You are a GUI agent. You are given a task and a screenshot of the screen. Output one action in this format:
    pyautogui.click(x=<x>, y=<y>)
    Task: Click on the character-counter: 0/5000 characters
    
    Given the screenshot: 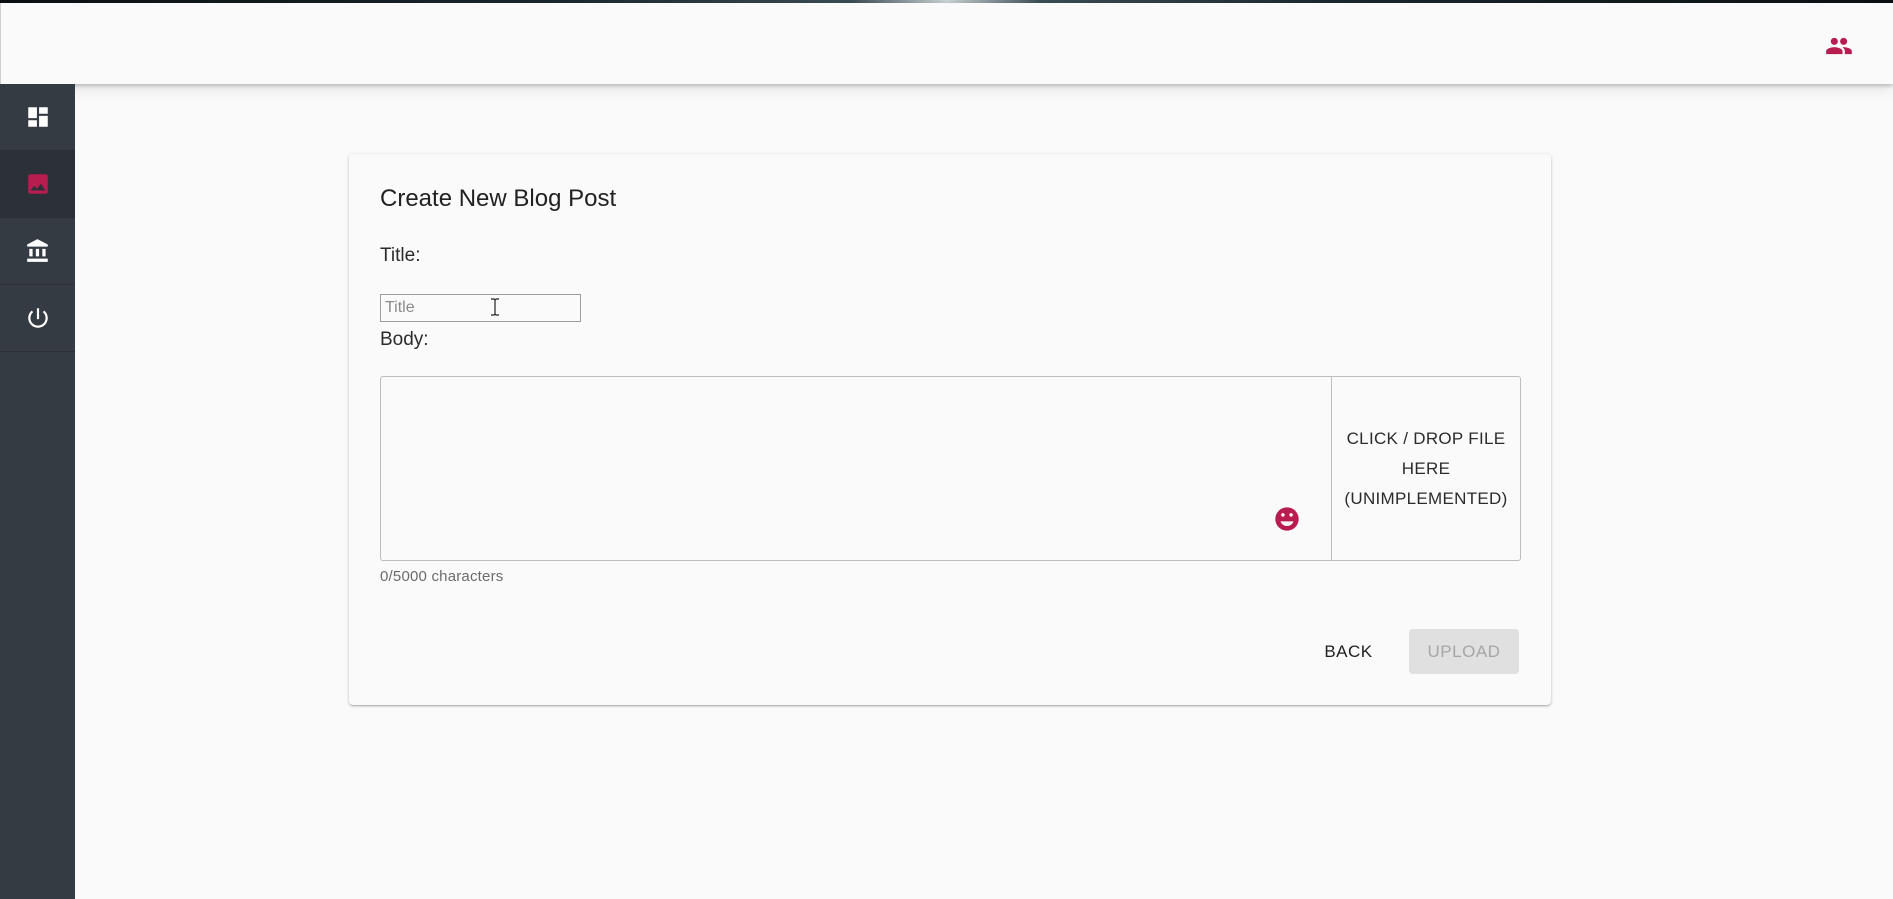 What is the action you would take?
    pyautogui.click(x=442, y=576)
    